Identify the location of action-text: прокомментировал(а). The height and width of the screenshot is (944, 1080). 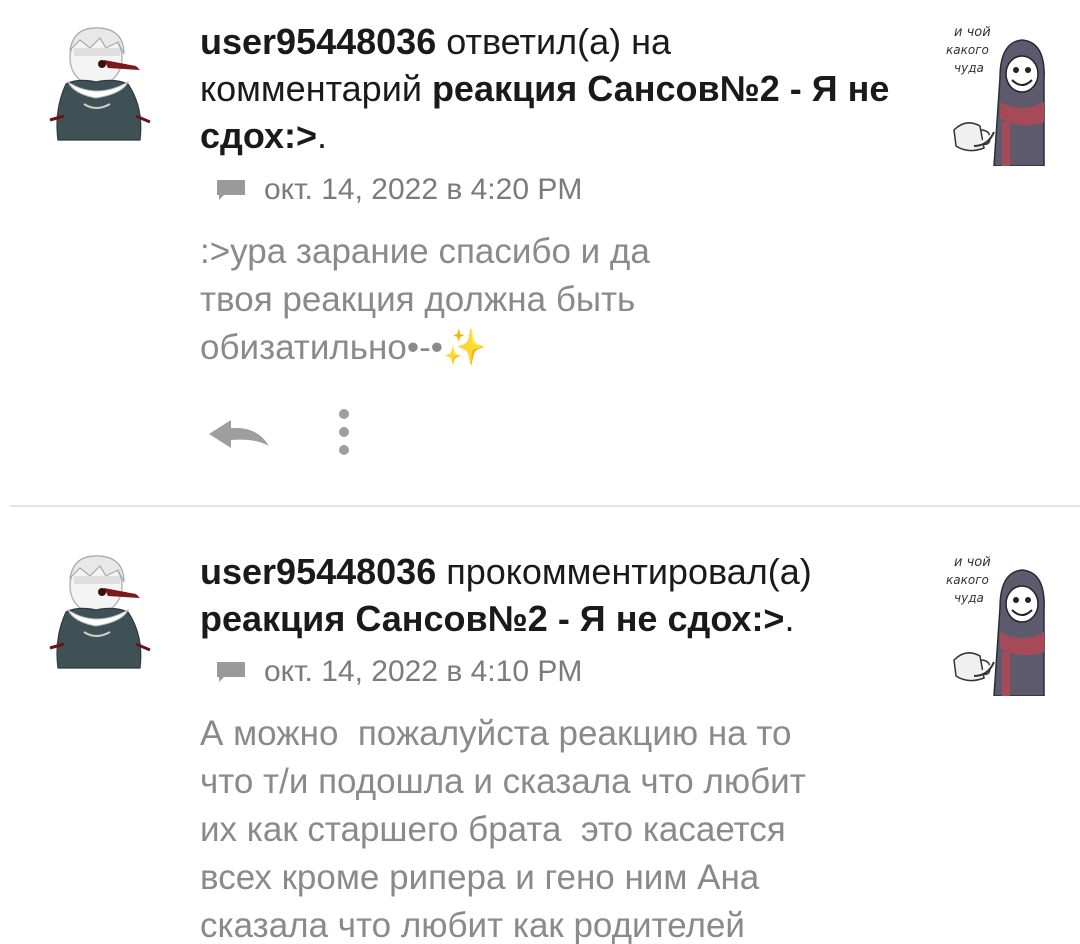
(624, 571).